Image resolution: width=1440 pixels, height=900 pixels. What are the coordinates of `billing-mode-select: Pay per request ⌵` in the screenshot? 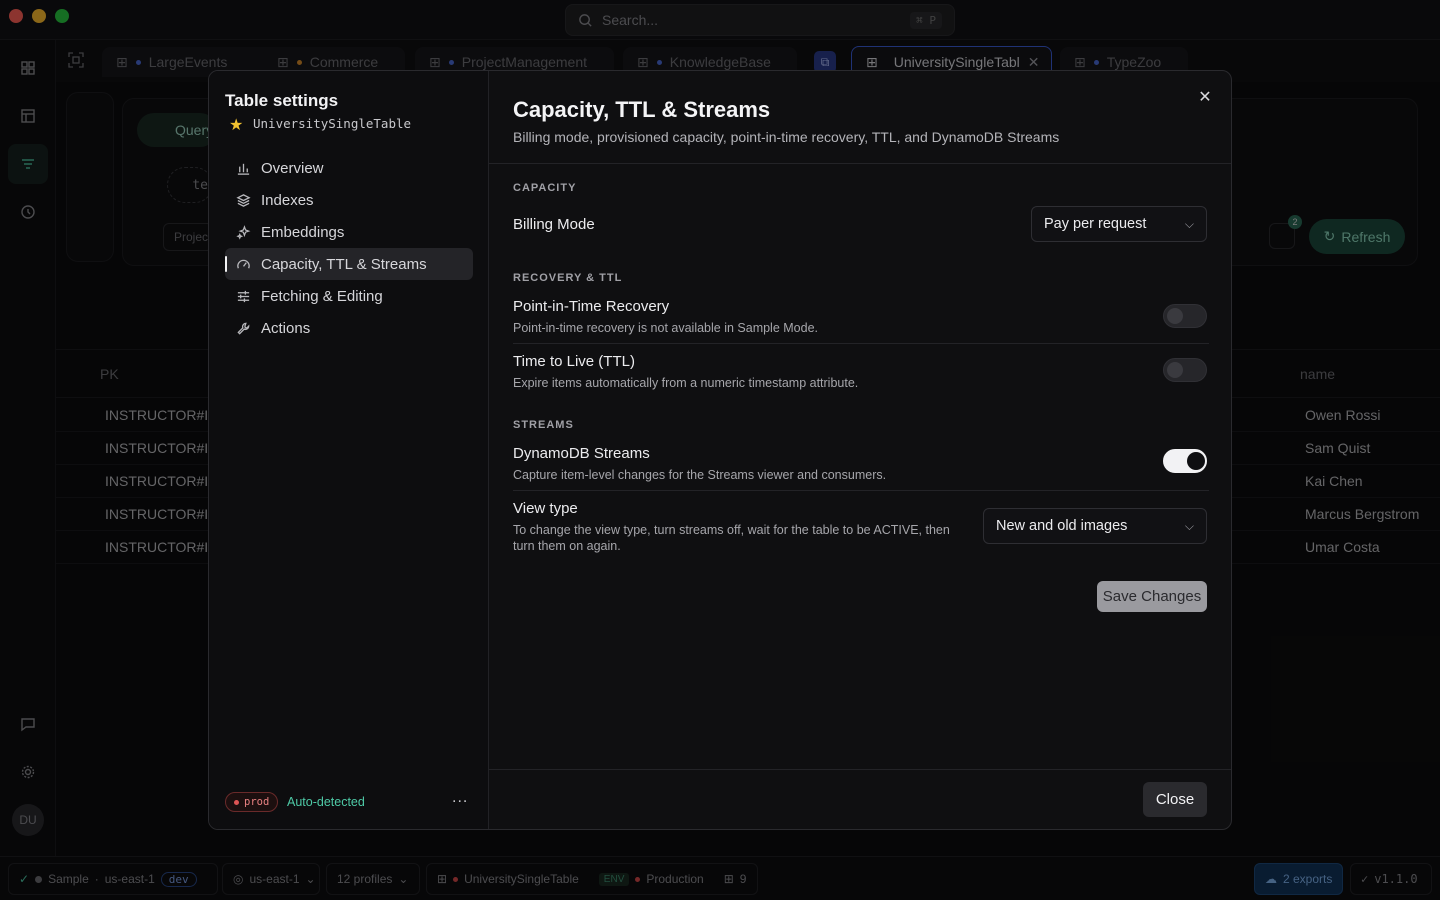 It's located at (1119, 224).